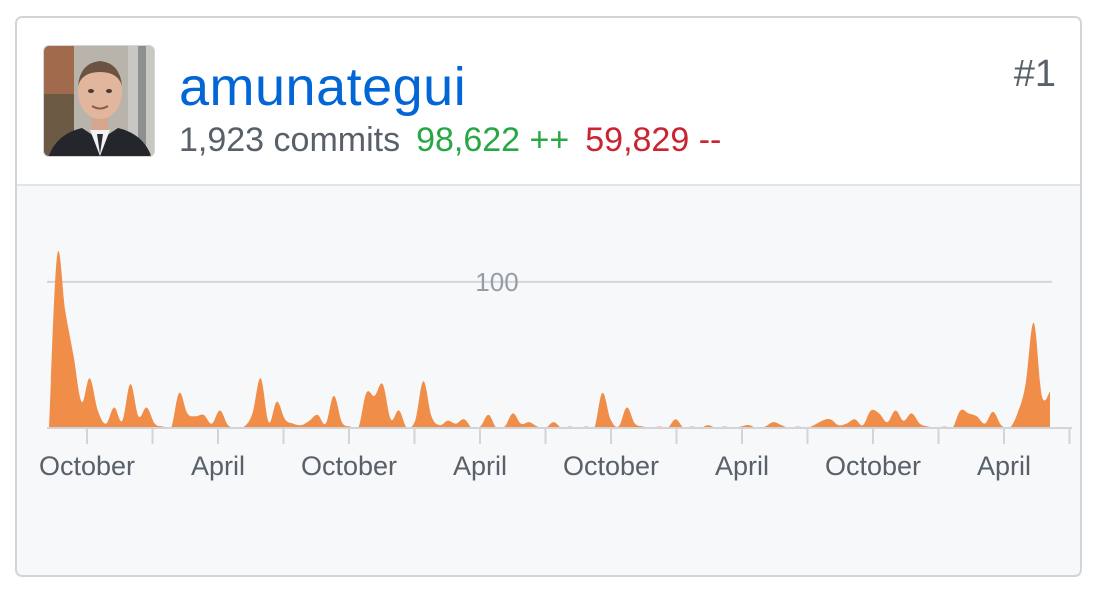 The width and height of the screenshot is (1102, 598). I want to click on y-tick-label: 100, so click(496, 282).